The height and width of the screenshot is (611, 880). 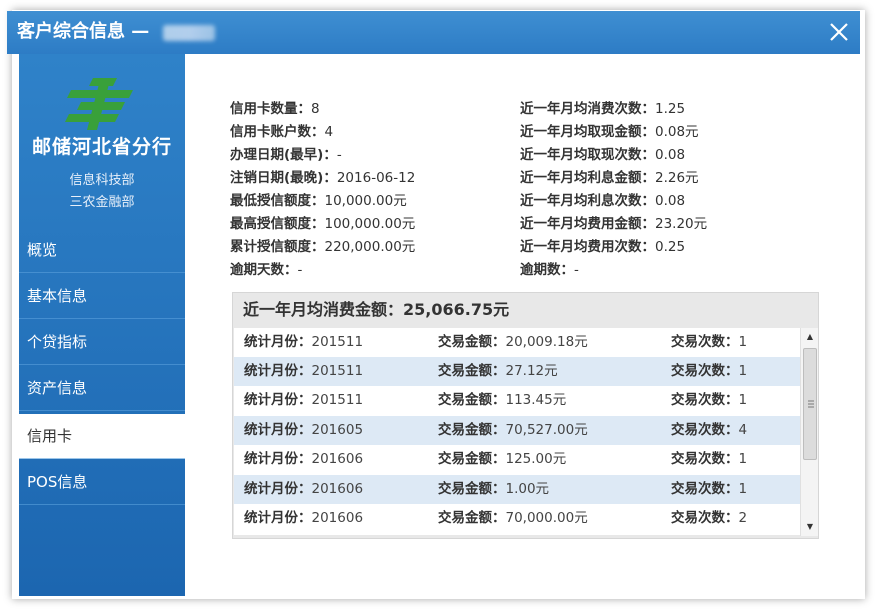 I want to click on table-row: 统计月份： 201606 交易金额： 125.00元 交易次数： 1, so click(x=496, y=459).